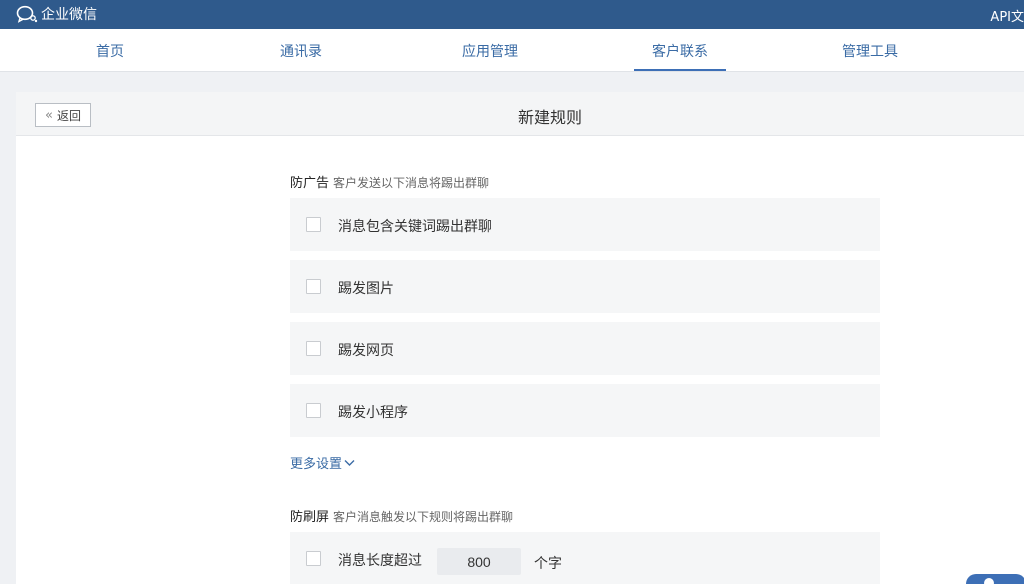  Describe the element at coordinates (680, 51) in the screenshot. I see `nav-item-customer-contact: 客户联系` at that location.